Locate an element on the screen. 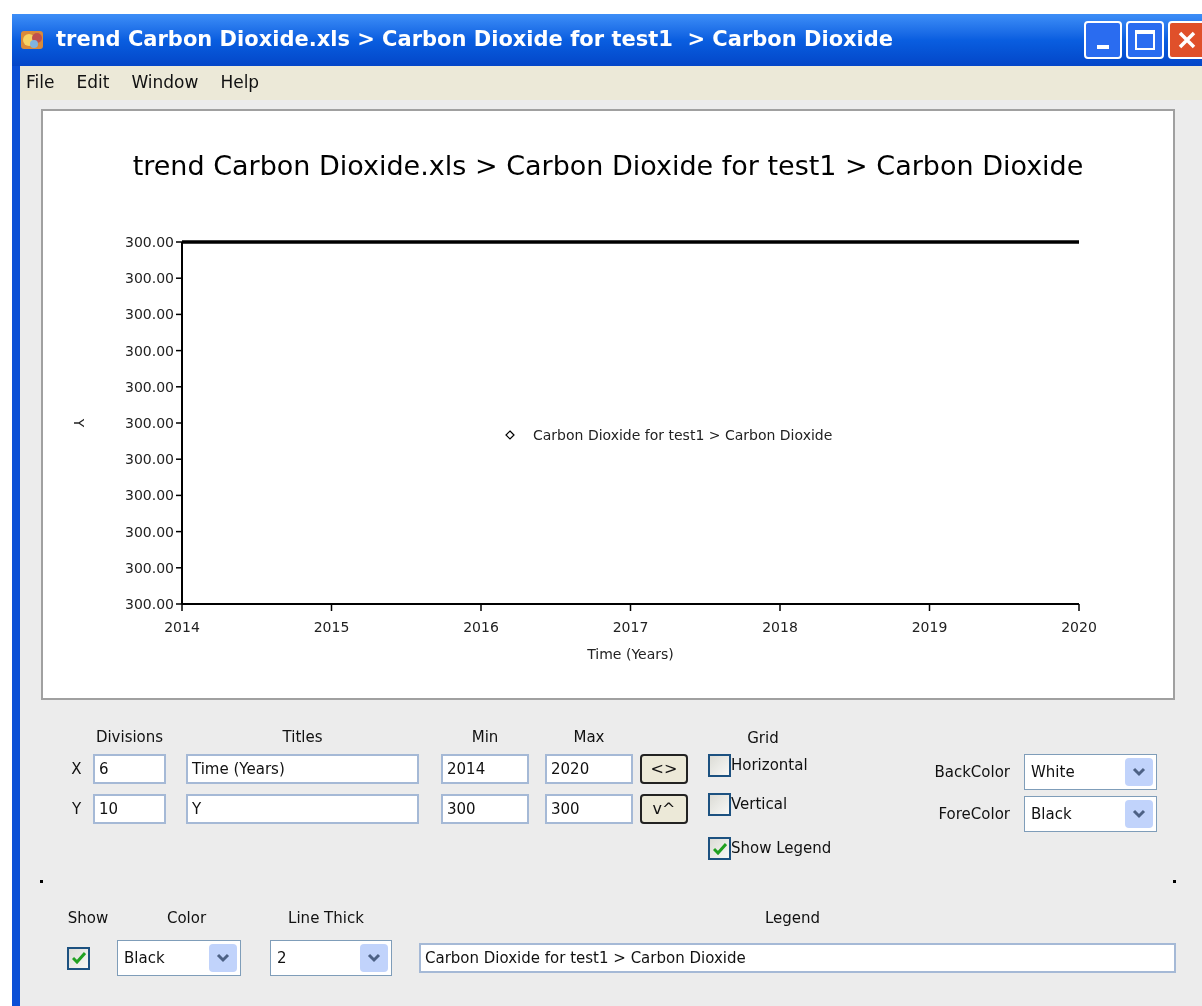 This screenshot has width=1202, height=1006. close-icon is located at coordinates (1187, 40).